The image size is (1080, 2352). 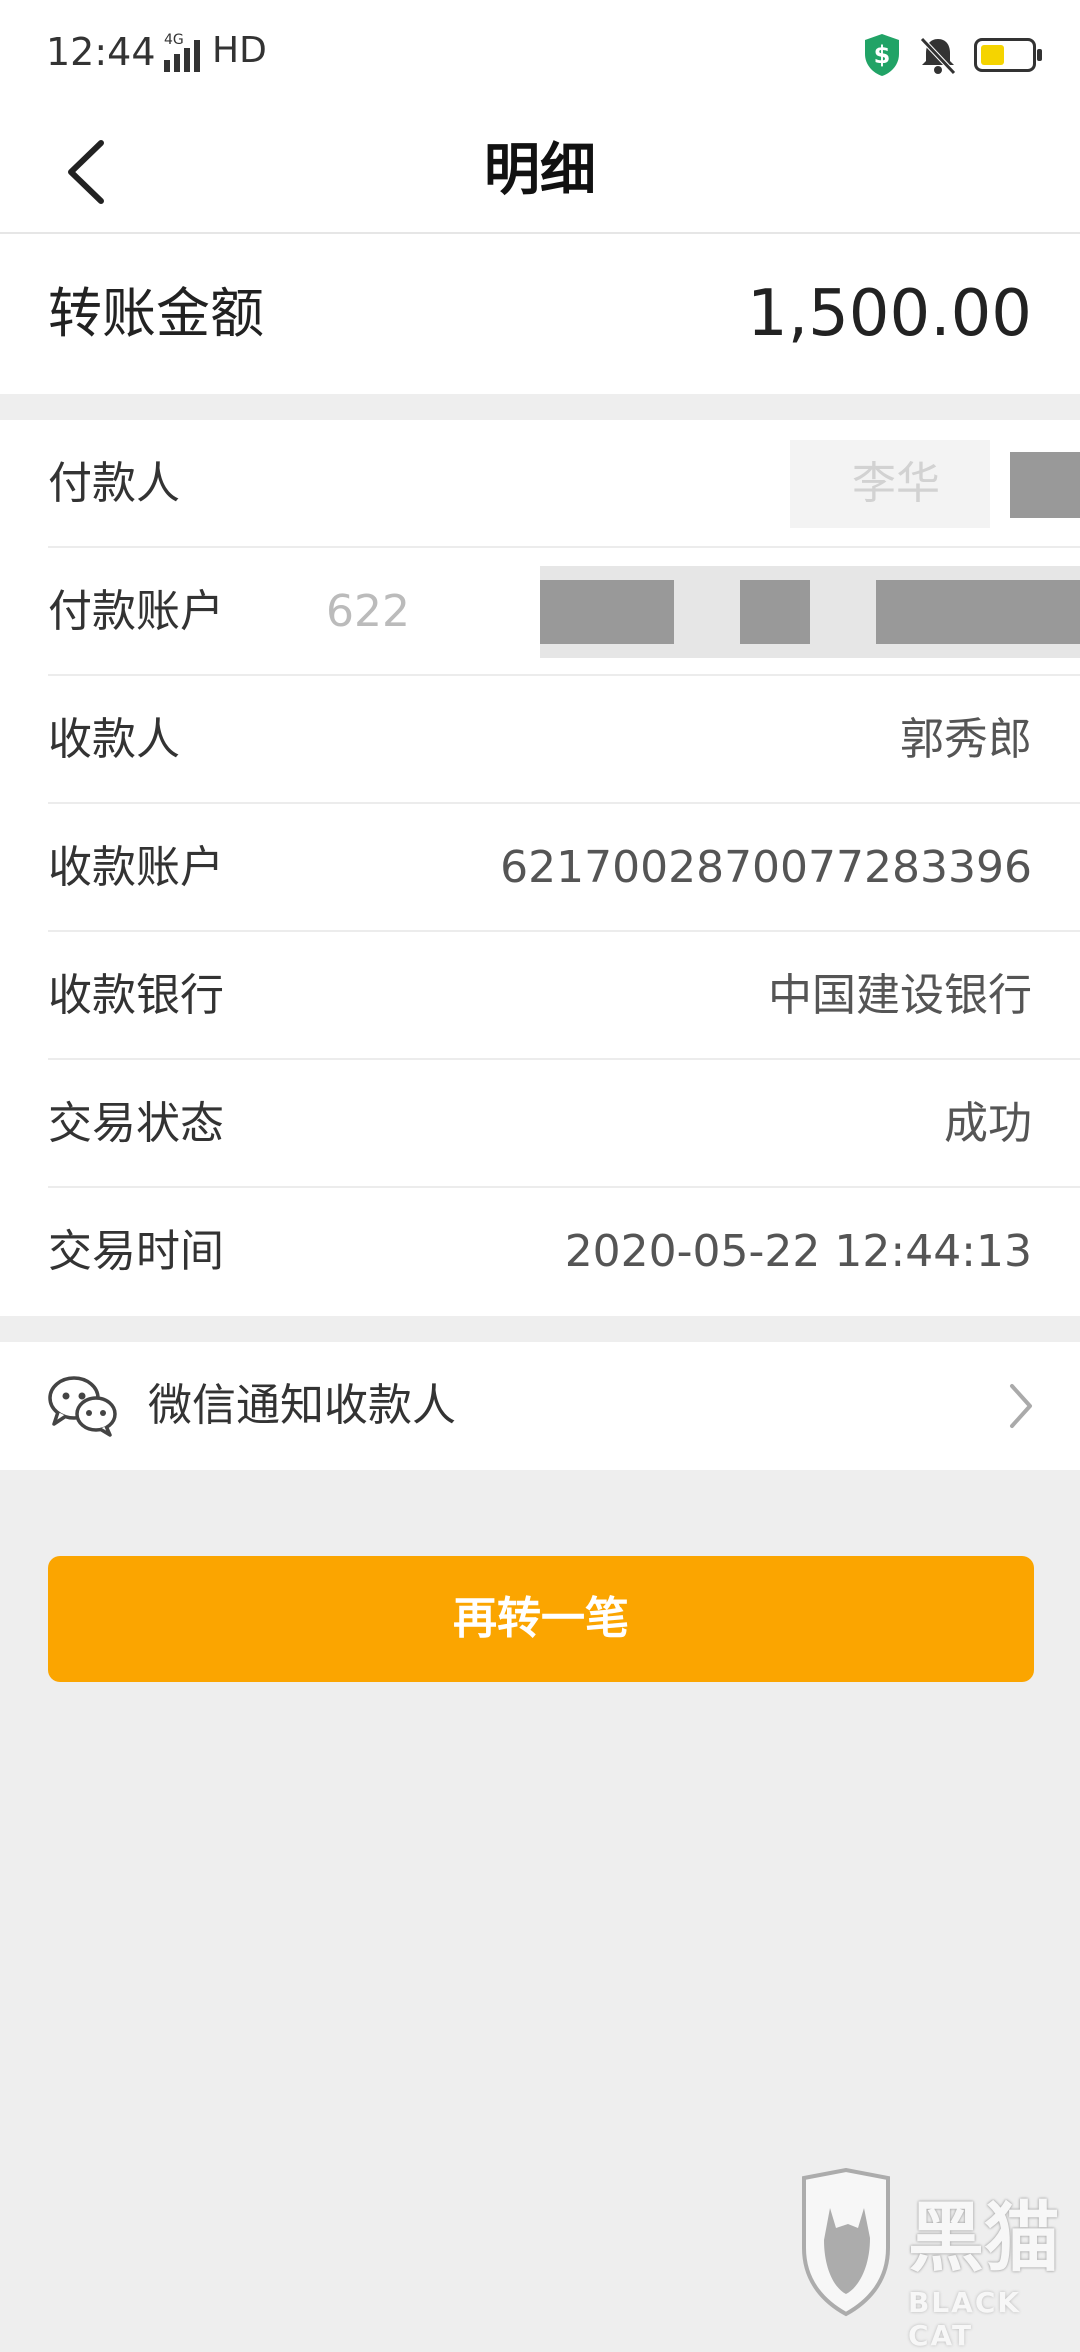 I want to click on status-icons: $, so click(x=952, y=55).